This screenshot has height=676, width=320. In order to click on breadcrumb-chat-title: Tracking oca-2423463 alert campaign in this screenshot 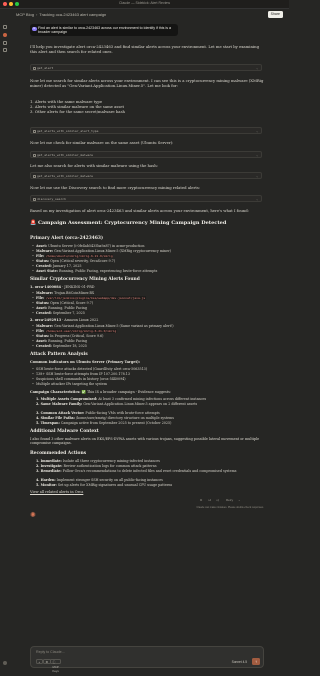, I will do `click(72, 14)`.